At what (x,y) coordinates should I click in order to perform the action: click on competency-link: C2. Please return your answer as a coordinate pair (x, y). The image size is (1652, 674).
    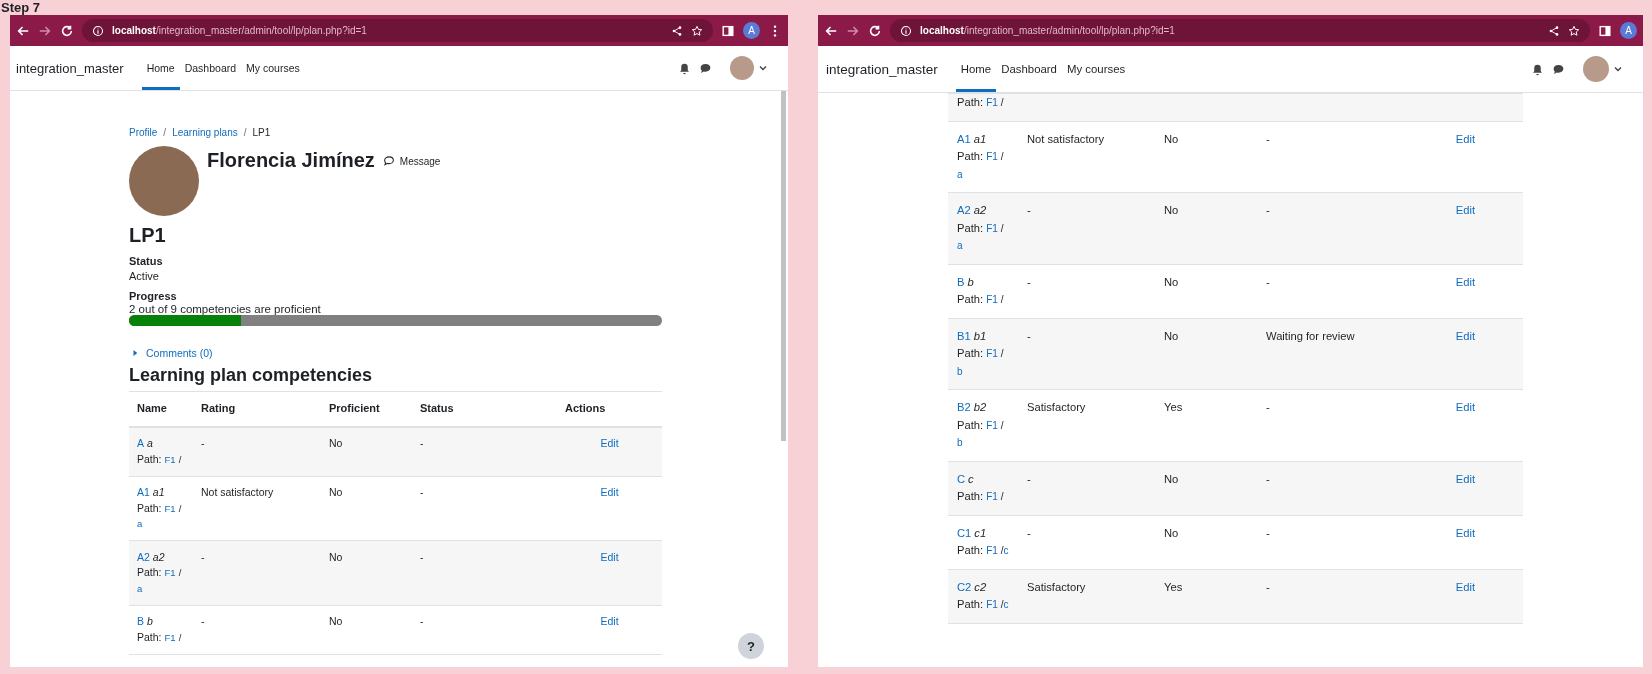
    Looking at the image, I should click on (964, 586).